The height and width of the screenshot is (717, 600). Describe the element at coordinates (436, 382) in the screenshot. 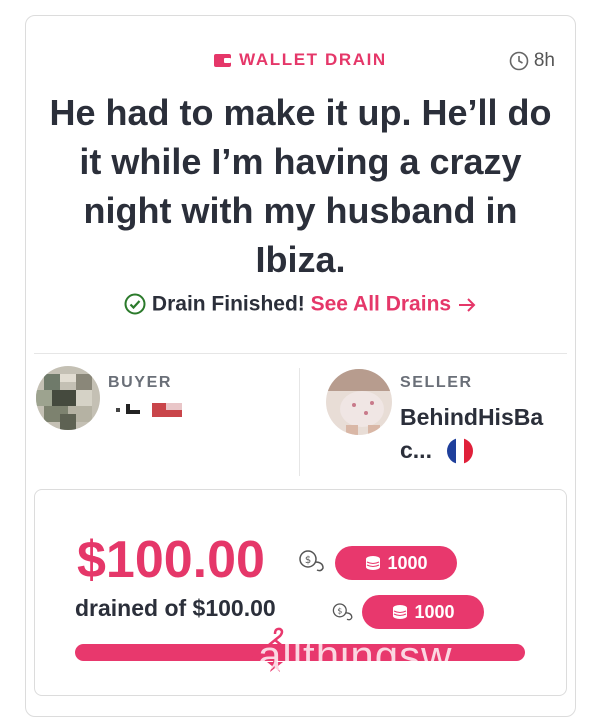

I see `seller-role-label: SELLER` at that location.